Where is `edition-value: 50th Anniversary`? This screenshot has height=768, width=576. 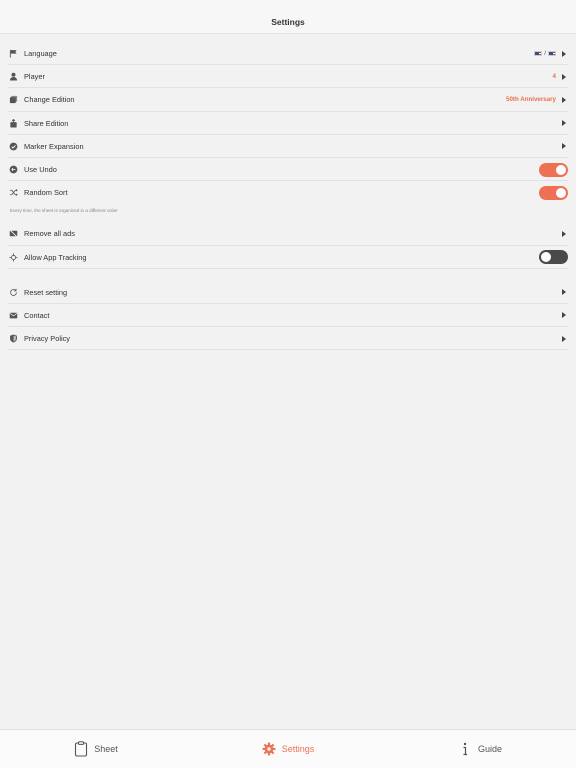 edition-value: 50th Anniversary is located at coordinates (531, 100).